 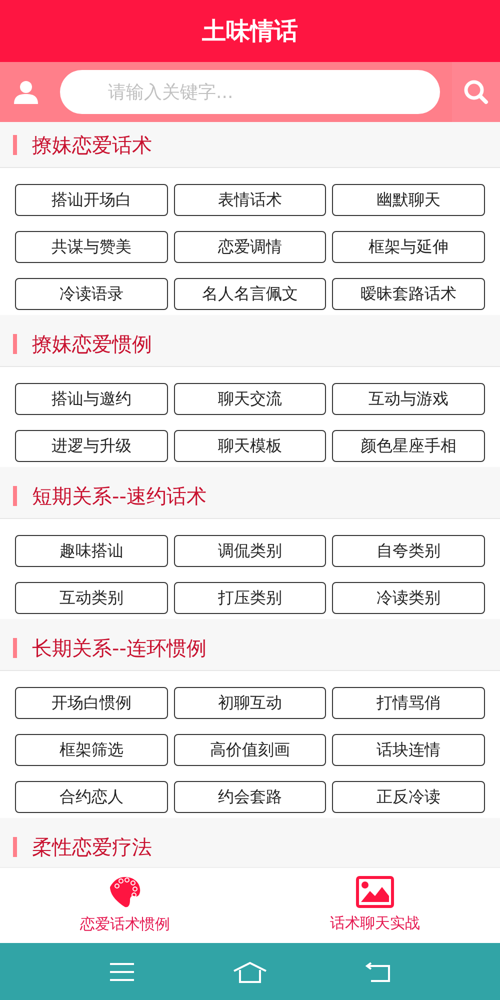 I want to click on bottom-tab: 话术聊天实战, so click(x=375, y=905).